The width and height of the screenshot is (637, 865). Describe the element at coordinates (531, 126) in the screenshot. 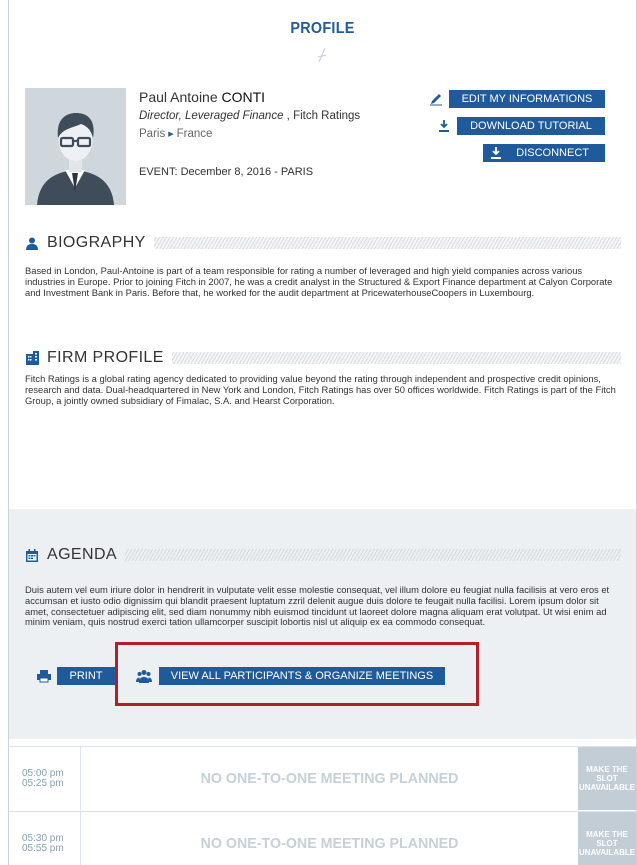

I see `download-tutorial-button: DOWNLOAD TUTORIAL` at that location.